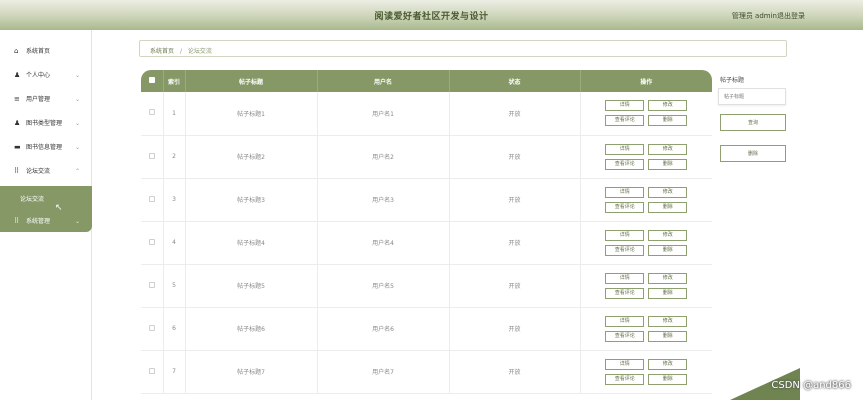 This screenshot has height=400, width=863. I want to click on sidebar-item-profile: ♟ 个人中心 ⌄, so click(46, 76).